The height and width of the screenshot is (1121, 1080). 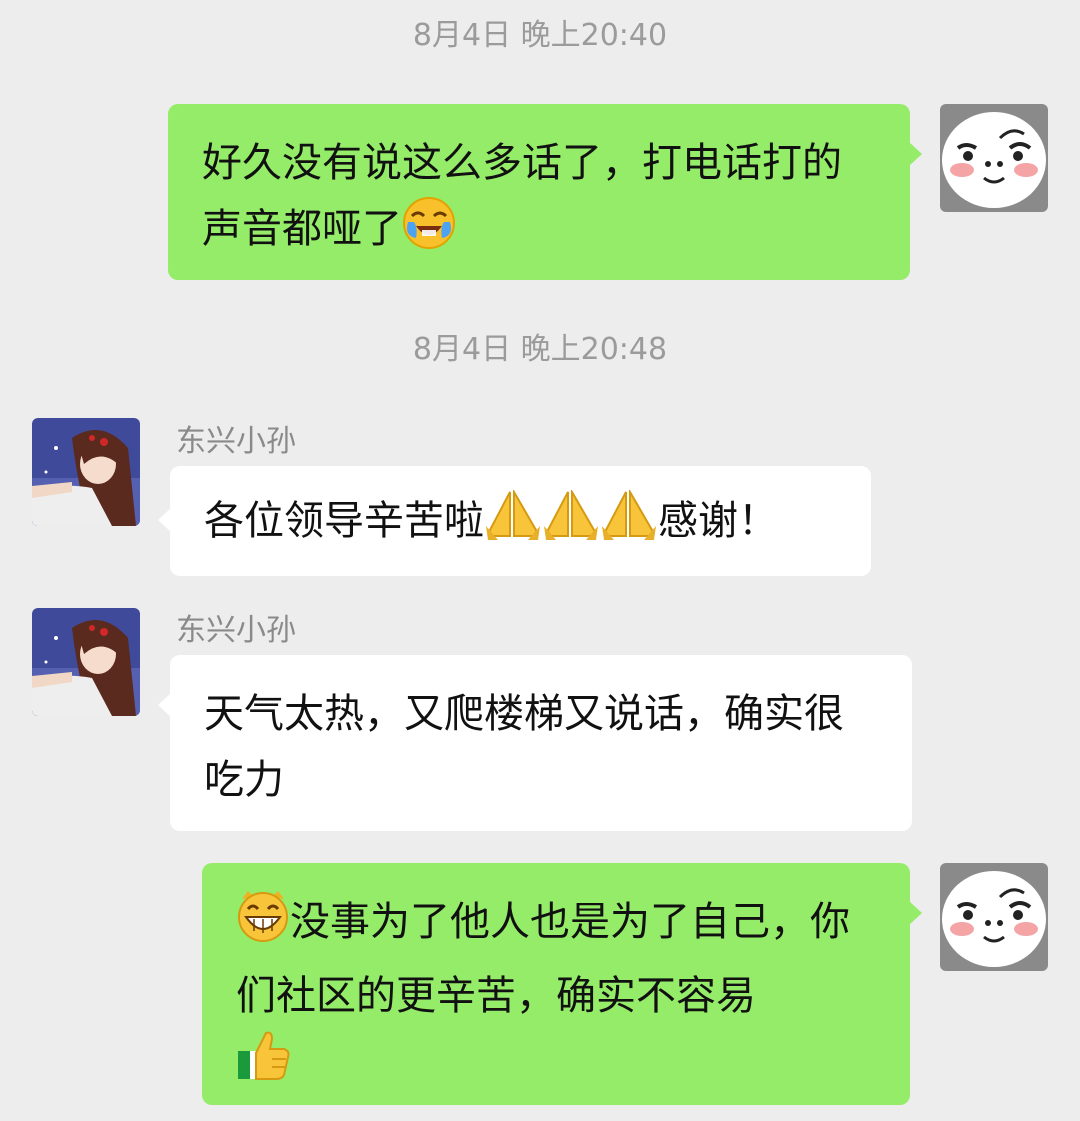 I want to click on face-with-tears-of-joy-emoji, so click(x=429, y=233).